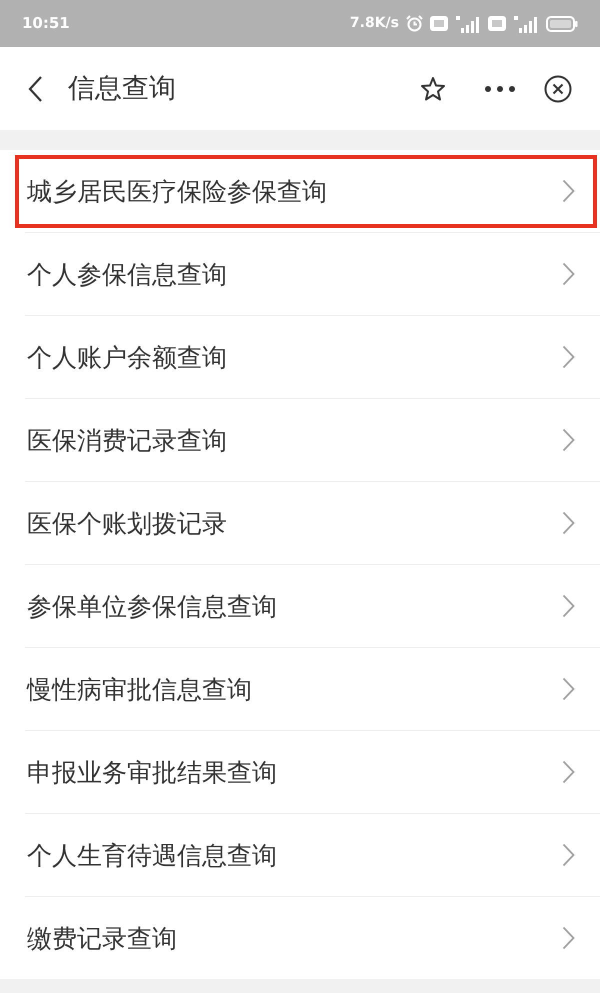  Describe the element at coordinates (562, 24) in the screenshot. I see `battery-icon` at that location.